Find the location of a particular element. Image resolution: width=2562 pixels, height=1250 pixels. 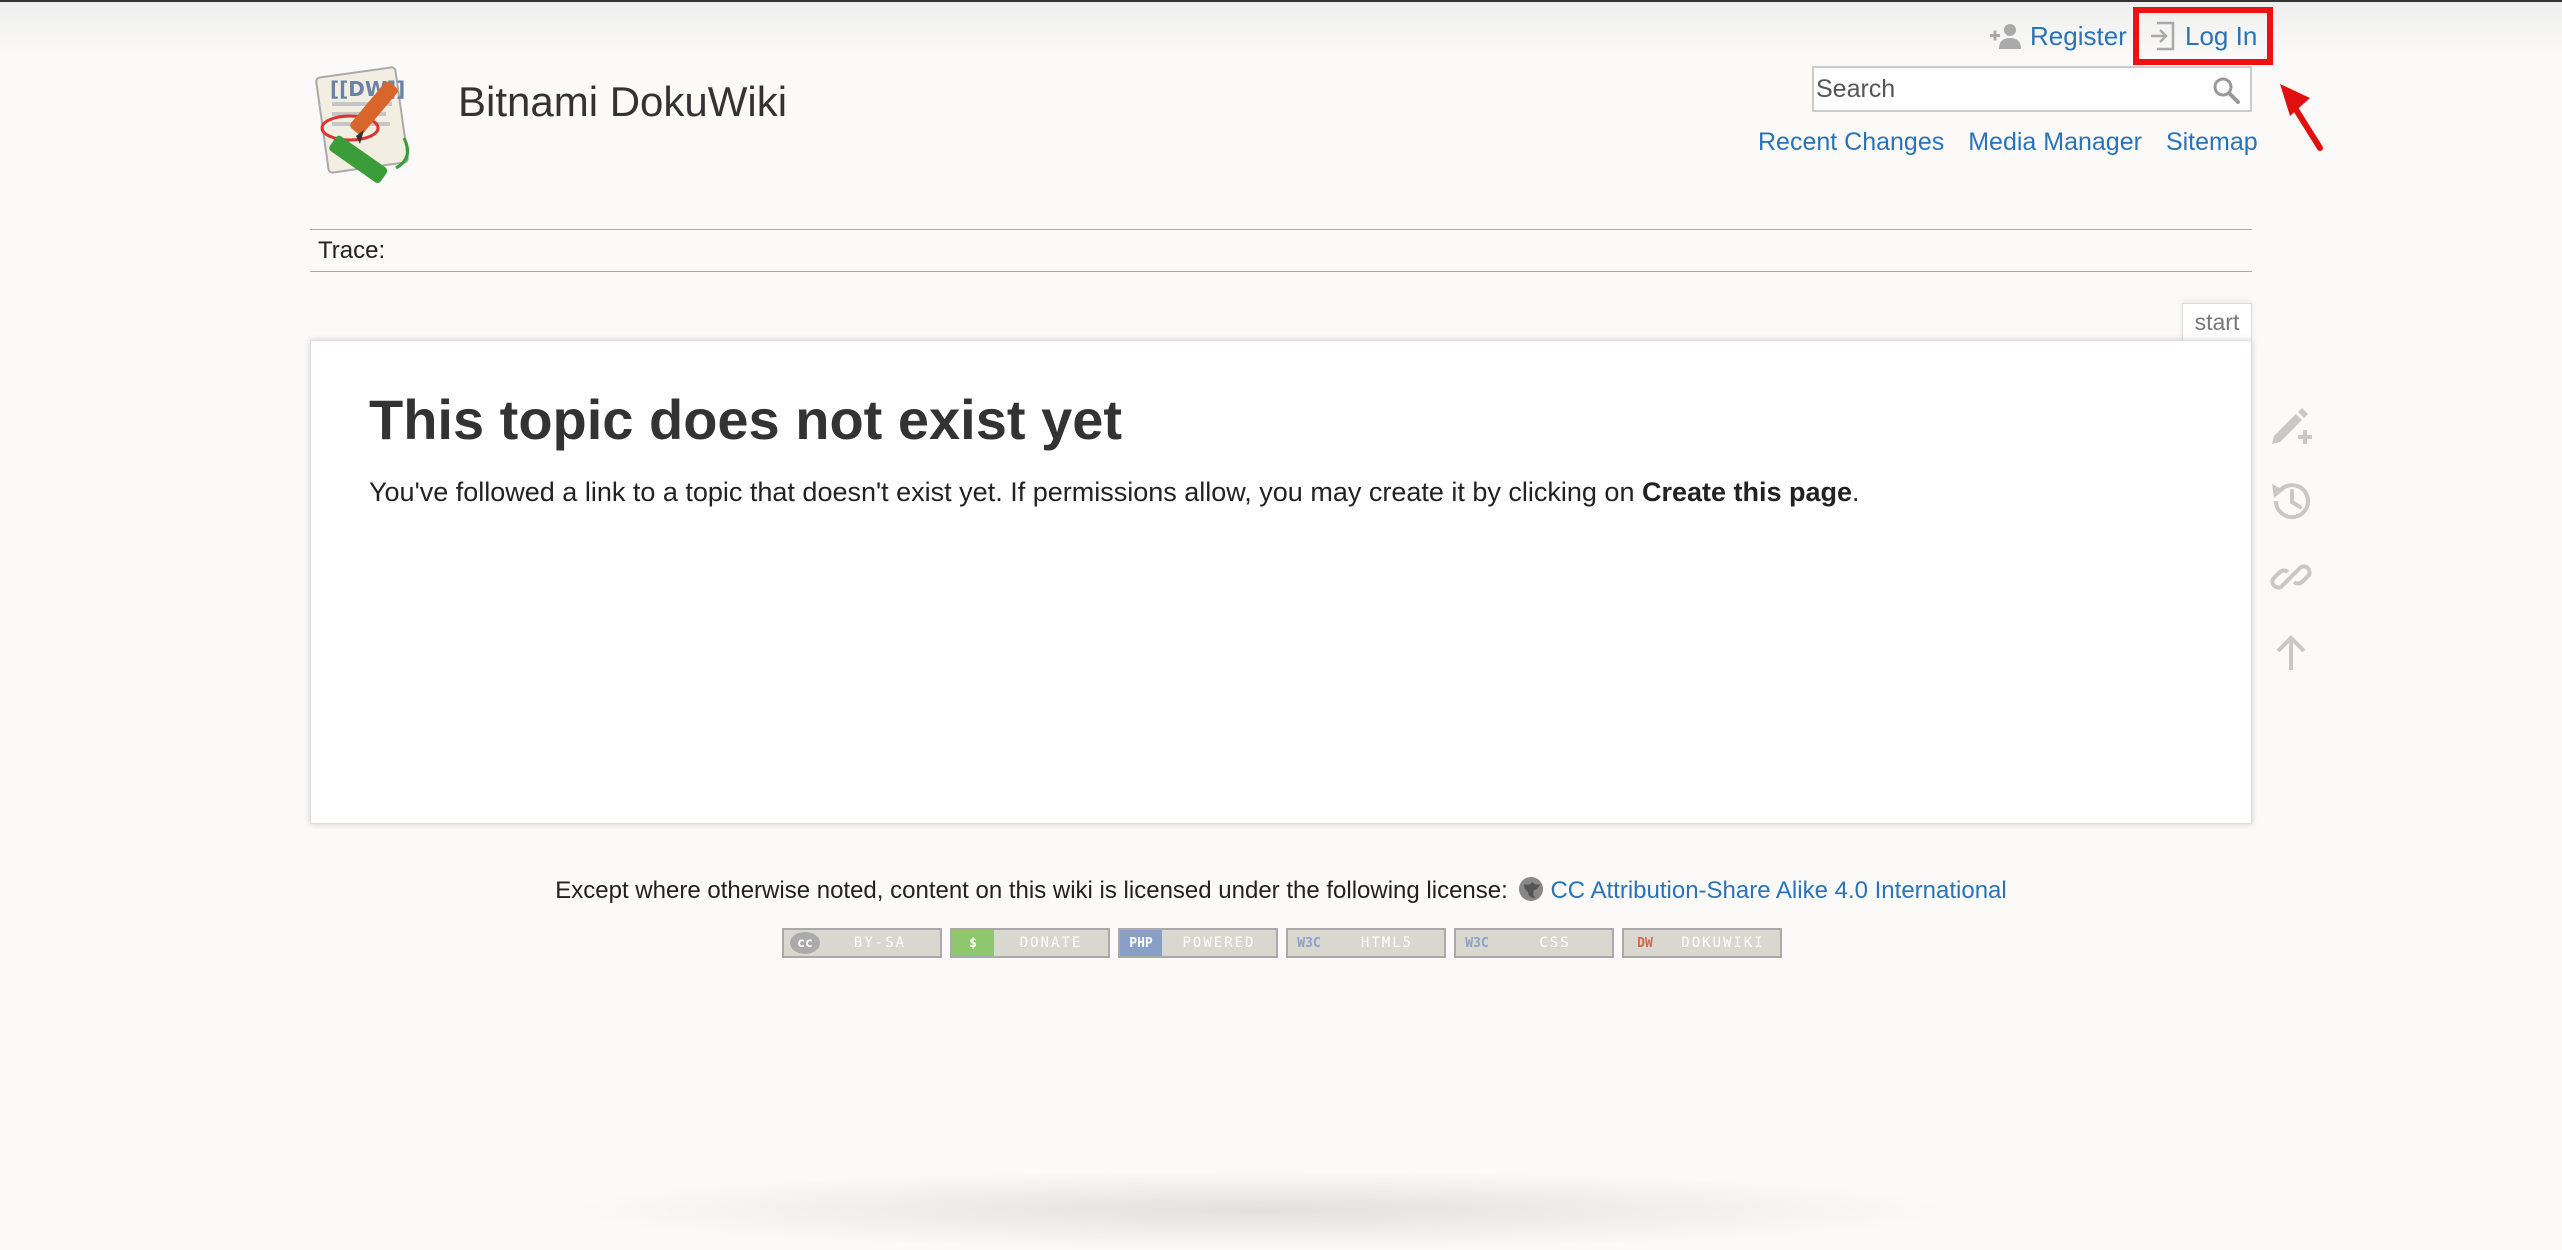

donate-badge-text: DONATE is located at coordinates (1051, 943).